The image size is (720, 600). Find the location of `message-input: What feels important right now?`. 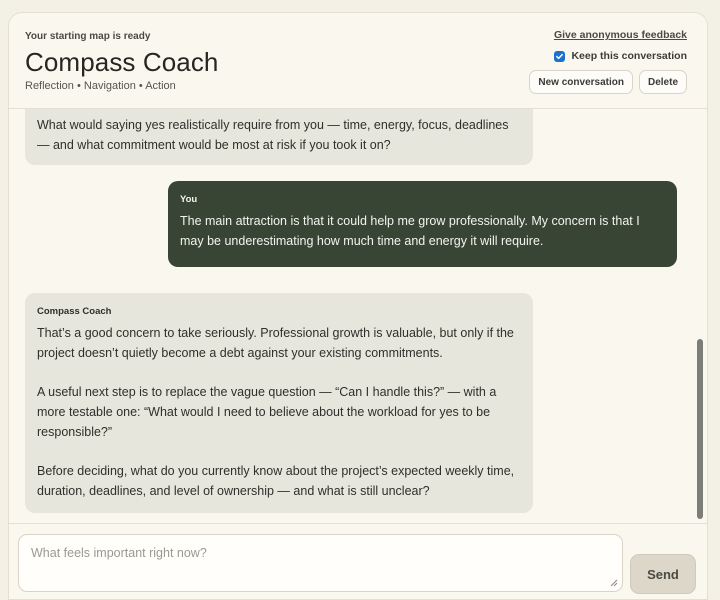

message-input: What feels important right now? is located at coordinates (320, 563).